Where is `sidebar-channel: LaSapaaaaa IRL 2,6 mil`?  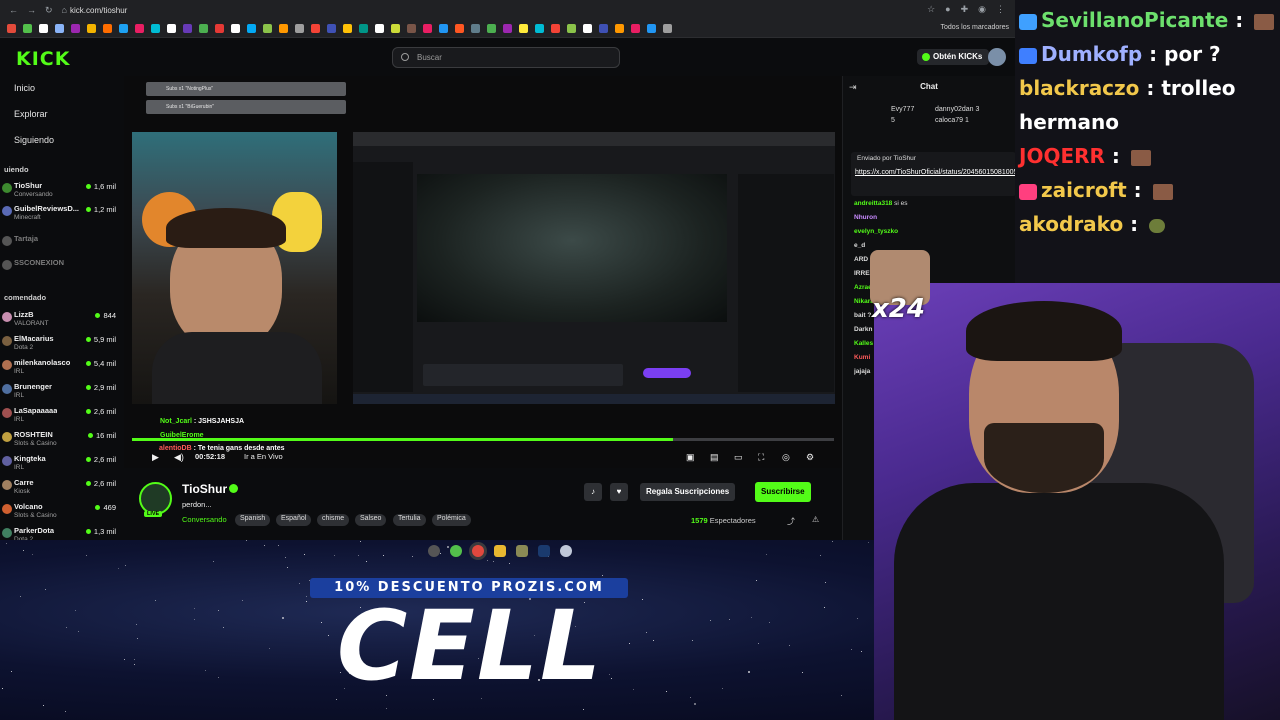 sidebar-channel: LaSapaaaaa IRL 2,6 mil is located at coordinates (61, 418).